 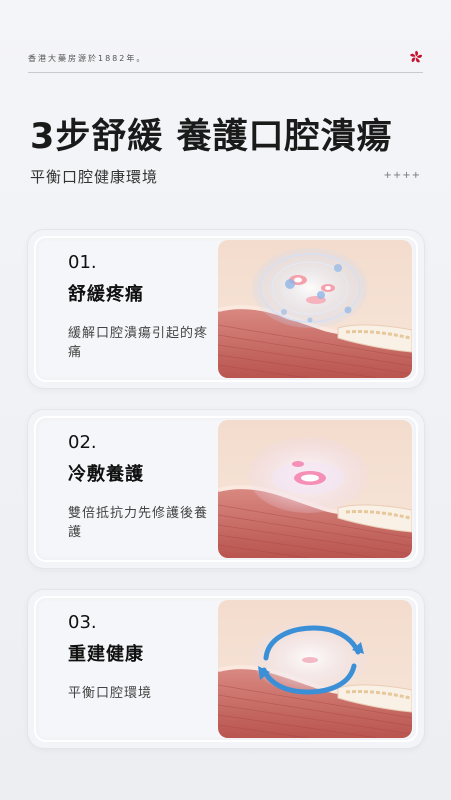 What do you see at coordinates (225, 72) in the screenshot?
I see `header-divider` at bounding box center [225, 72].